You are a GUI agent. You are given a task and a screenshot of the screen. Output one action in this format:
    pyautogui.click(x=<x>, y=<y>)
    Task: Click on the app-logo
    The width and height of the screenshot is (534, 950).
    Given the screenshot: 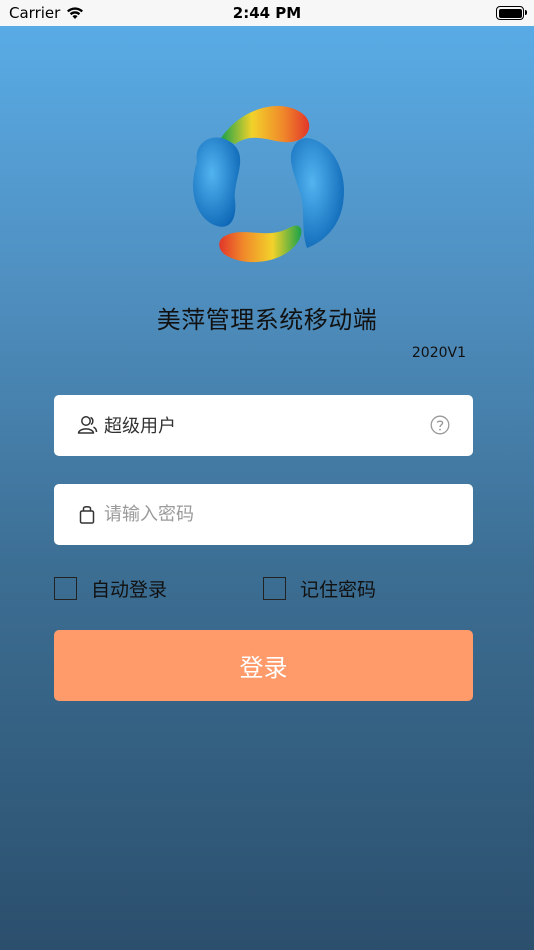 What is the action you would take?
    pyautogui.click(x=269, y=184)
    